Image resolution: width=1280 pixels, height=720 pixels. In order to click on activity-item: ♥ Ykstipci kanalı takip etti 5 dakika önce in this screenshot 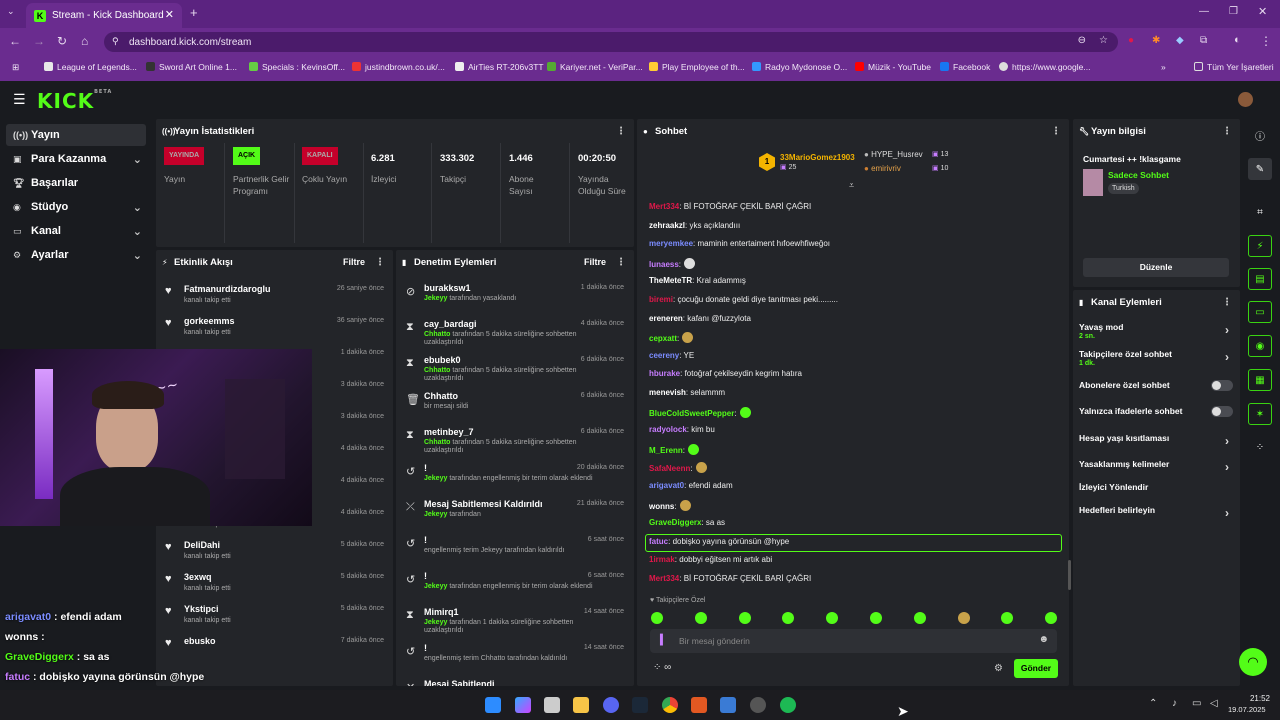, I will do `click(274, 617)`.